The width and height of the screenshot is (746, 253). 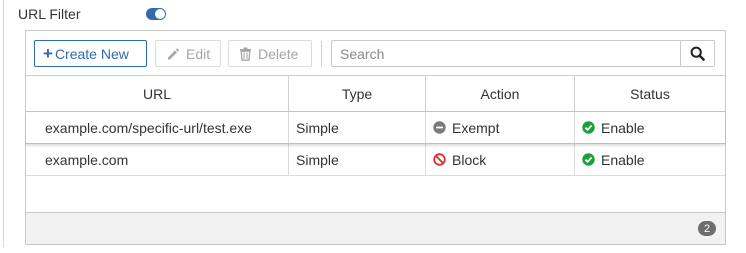 I want to click on create-new-label: Create New, so click(x=91, y=53).